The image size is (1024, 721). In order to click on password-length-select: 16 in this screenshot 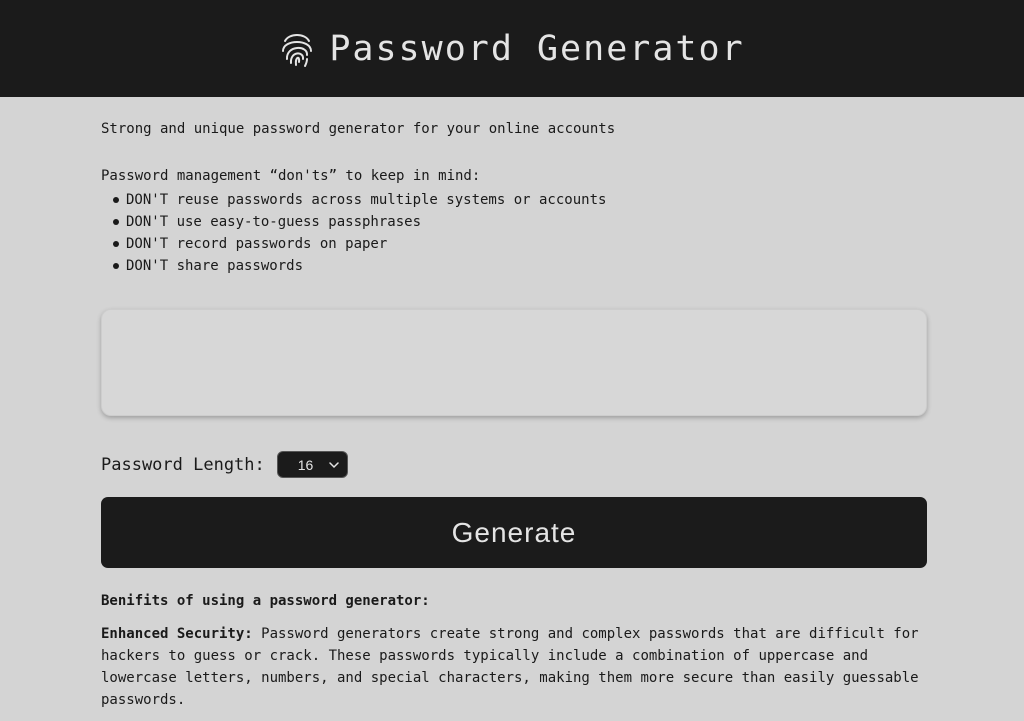, I will do `click(312, 464)`.